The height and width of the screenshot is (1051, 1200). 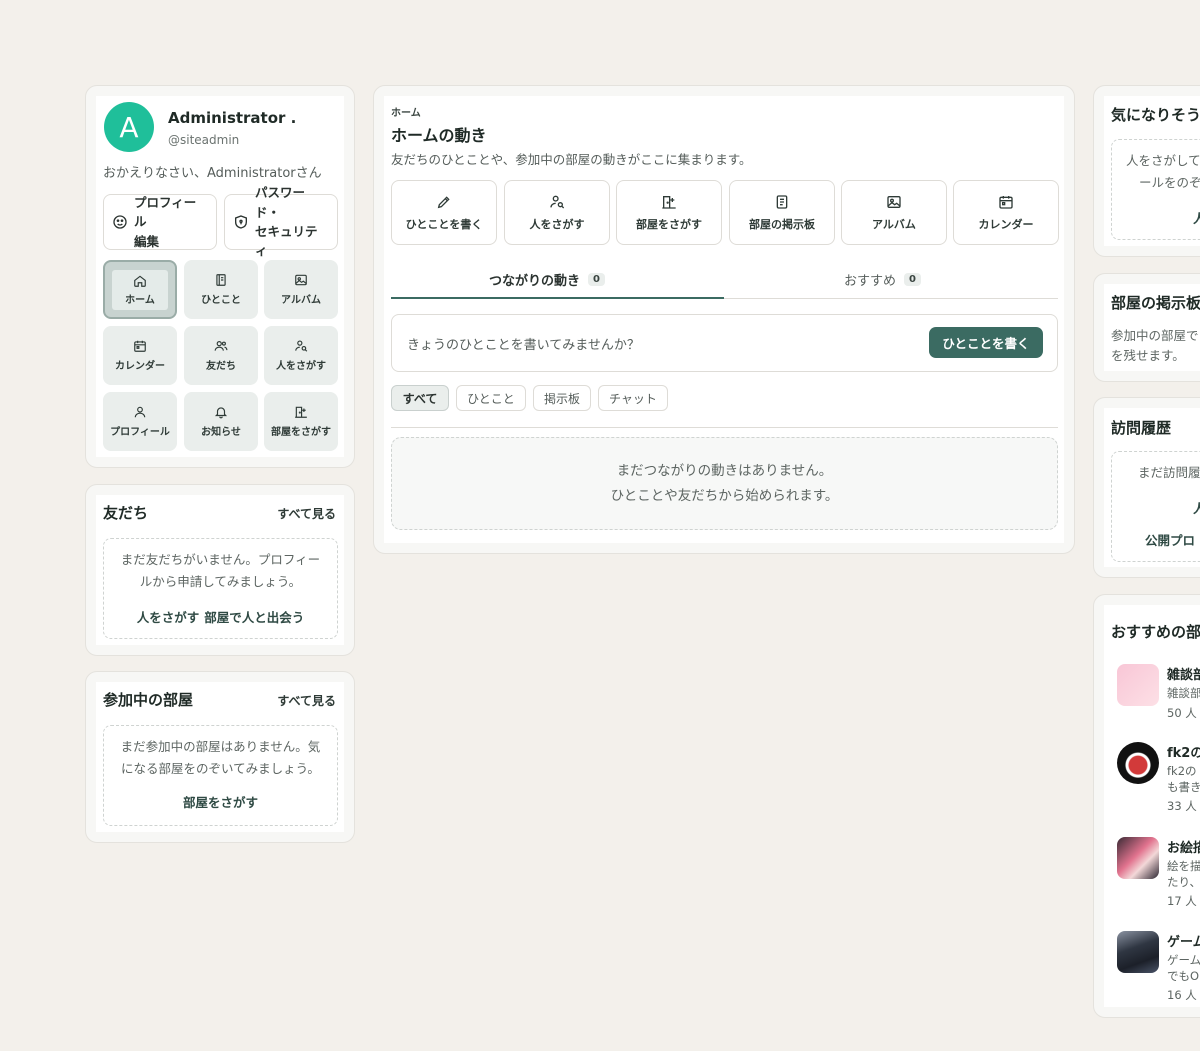 I want to click on calendar-button: カレンダー, so click(x=1006, y=212).